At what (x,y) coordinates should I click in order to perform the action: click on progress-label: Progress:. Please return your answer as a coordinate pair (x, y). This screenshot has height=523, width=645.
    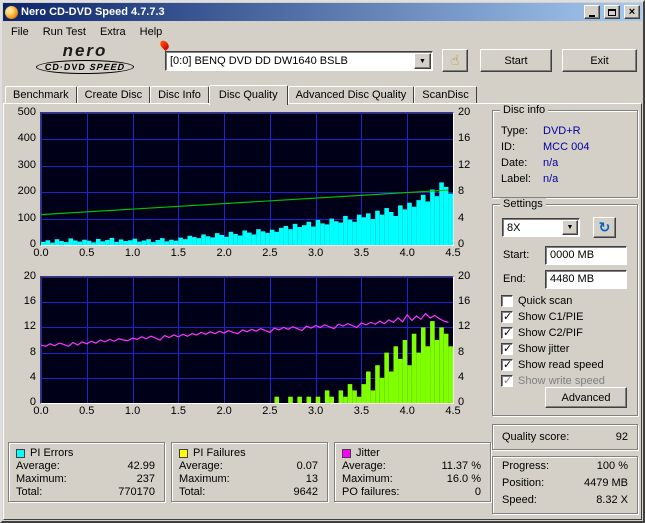
    Looking at the image, I should click on (526, 466).